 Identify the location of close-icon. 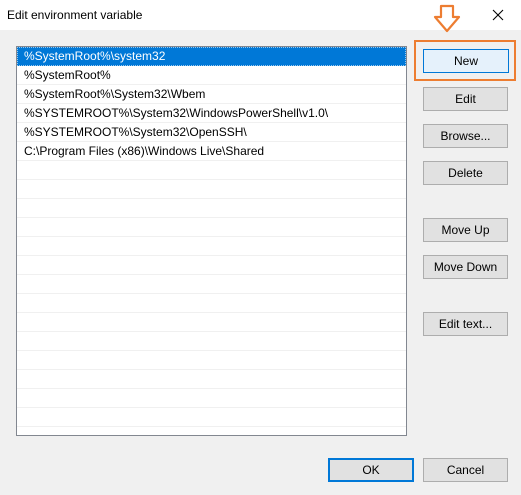
(498, 15).